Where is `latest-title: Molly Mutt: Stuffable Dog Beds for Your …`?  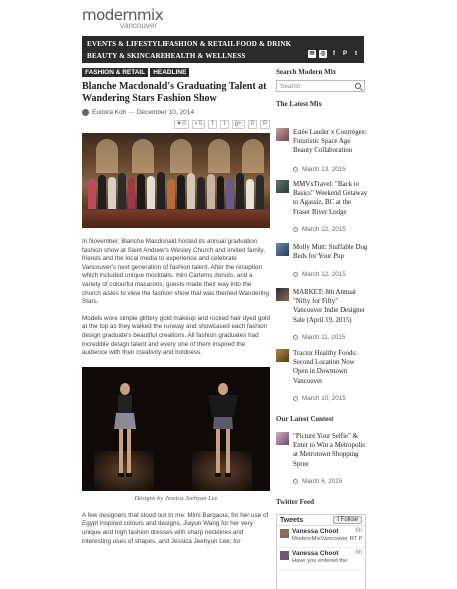
latest-title: Molly Mutt: Stuffable Dog Beds for Your … is located at coordinates (331, 252).